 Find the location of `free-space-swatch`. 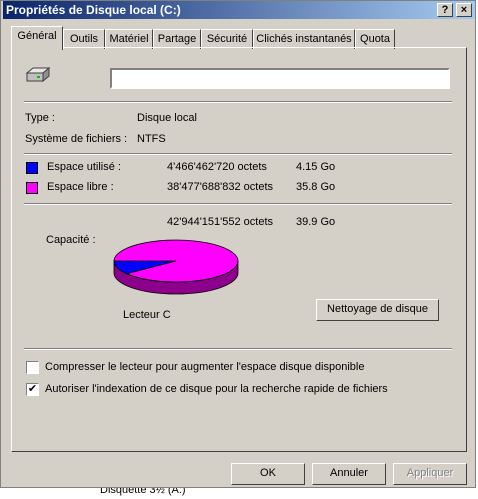

free-space-swatch is located at coordinates (32, 188).